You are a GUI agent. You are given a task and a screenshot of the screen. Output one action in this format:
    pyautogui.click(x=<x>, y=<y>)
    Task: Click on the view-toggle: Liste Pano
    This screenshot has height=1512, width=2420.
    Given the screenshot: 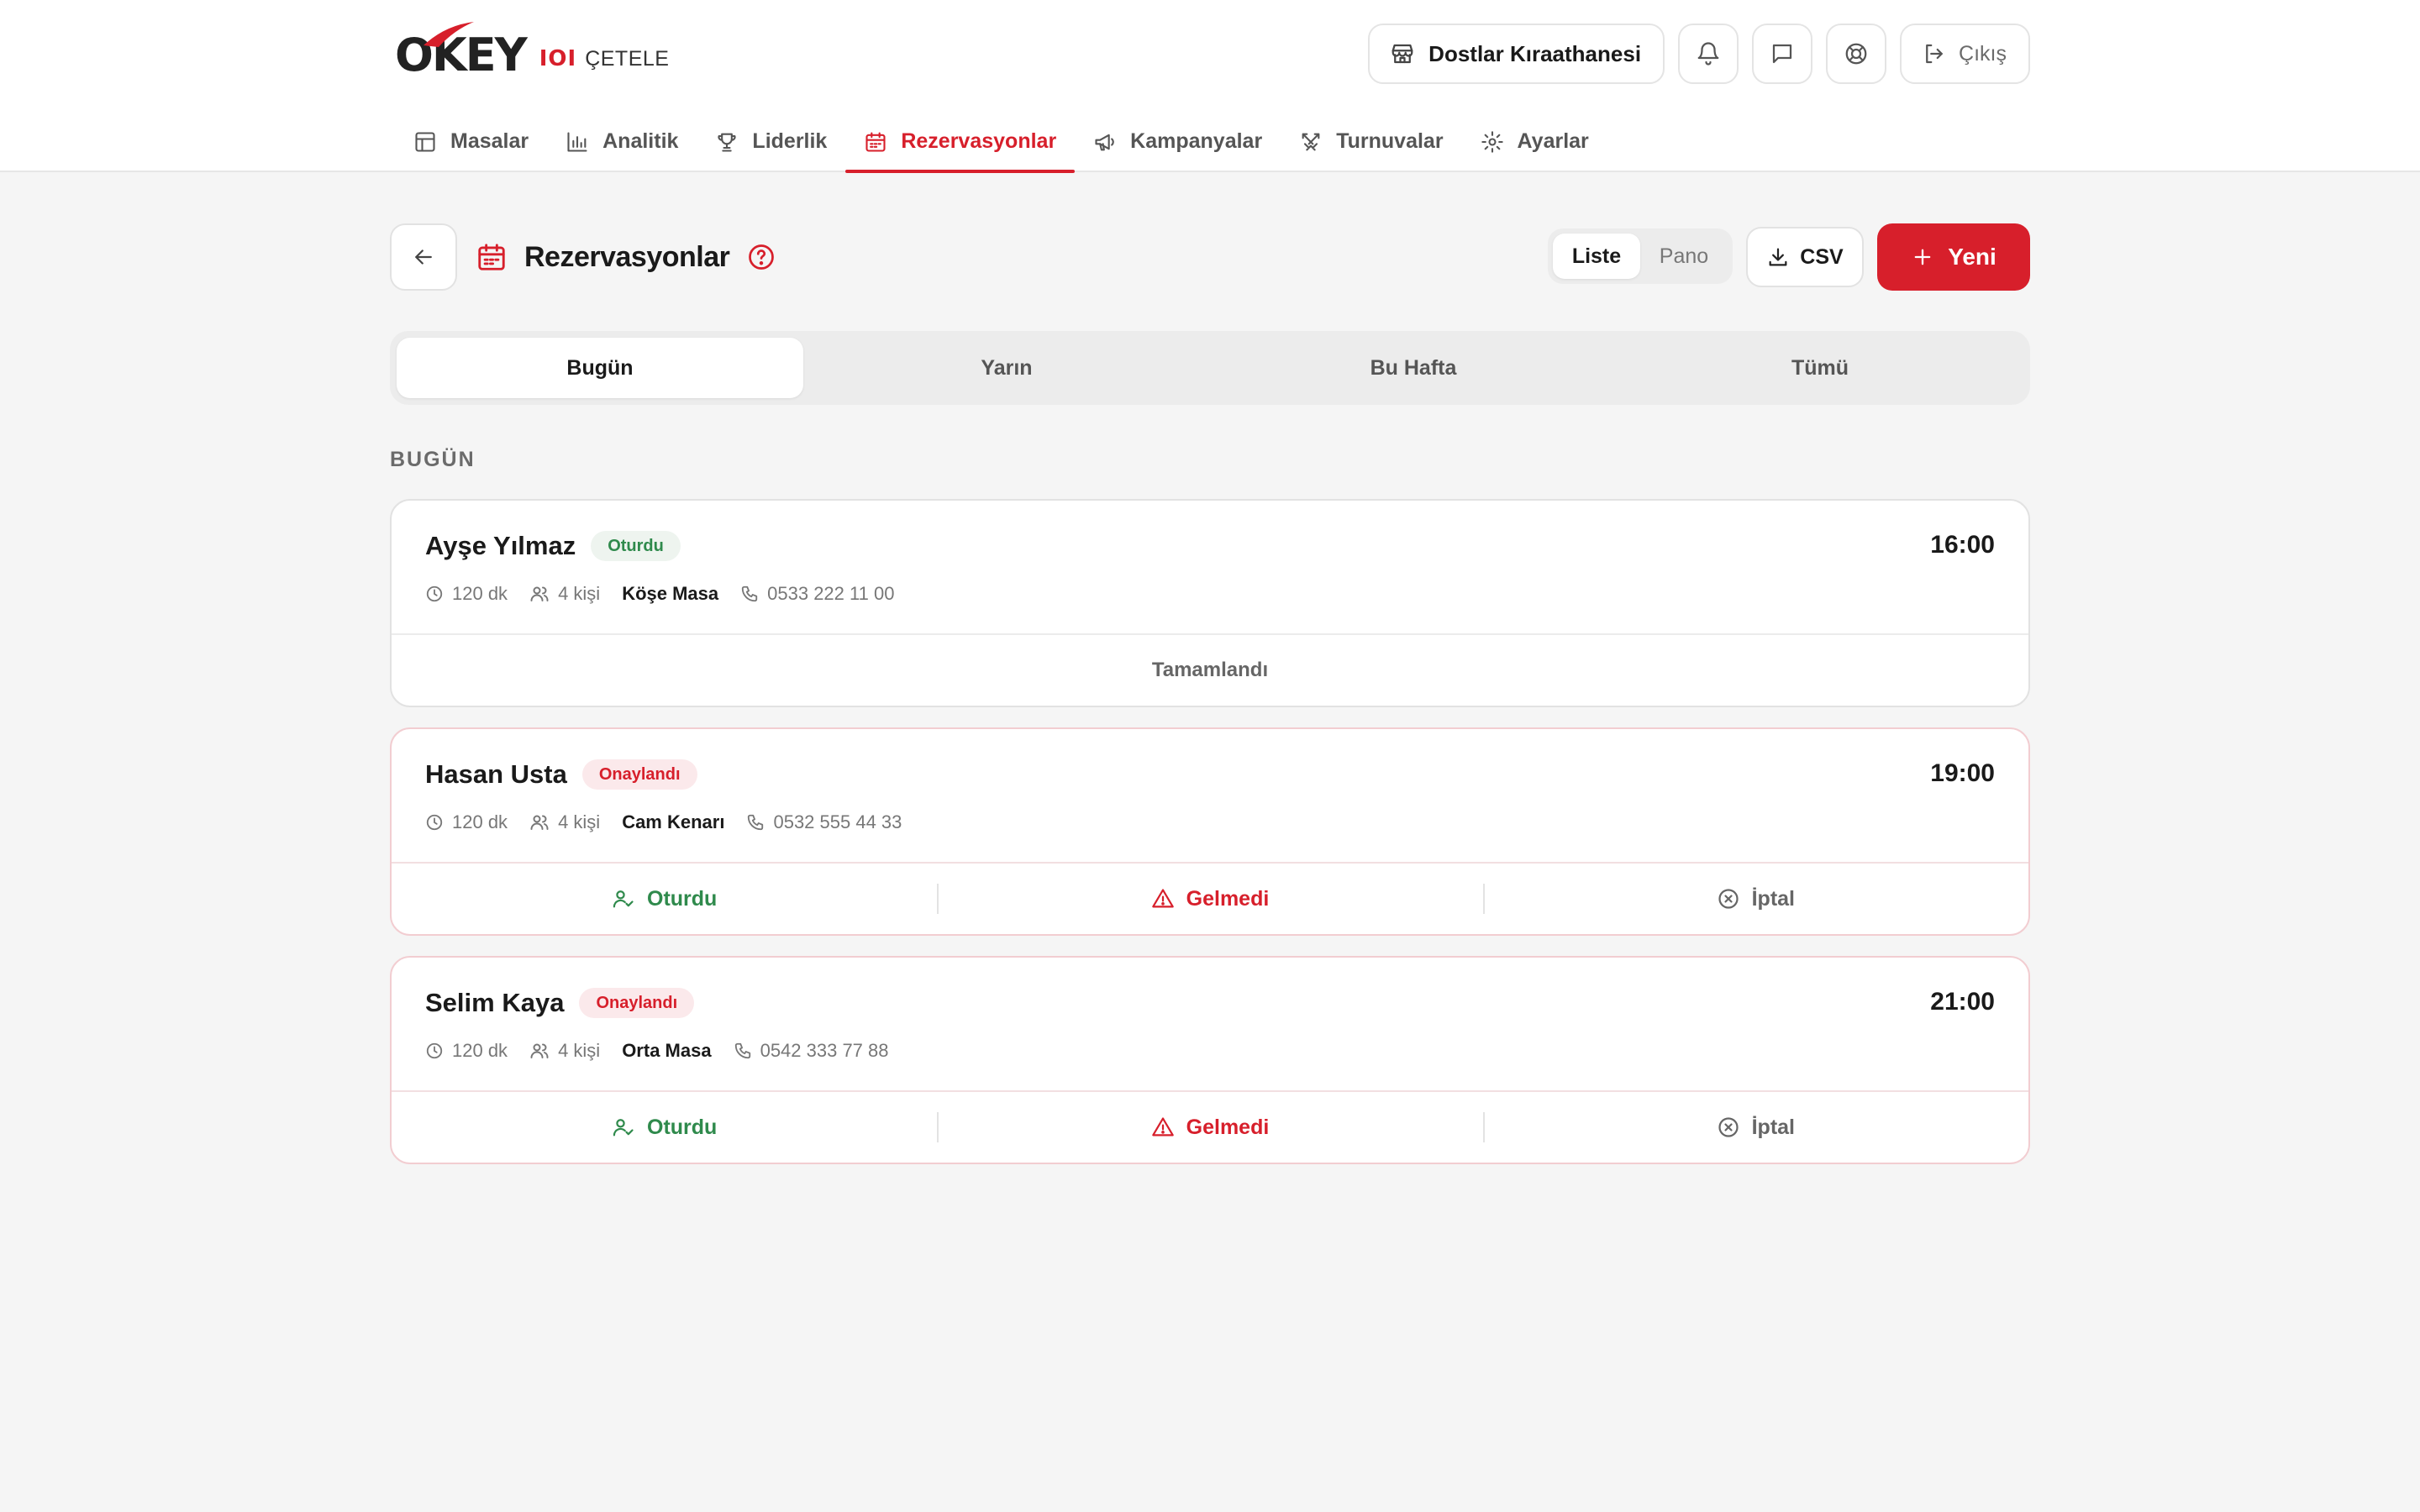 What is the action you would take?
    pyautogui.click(x=1640, y=256)
    